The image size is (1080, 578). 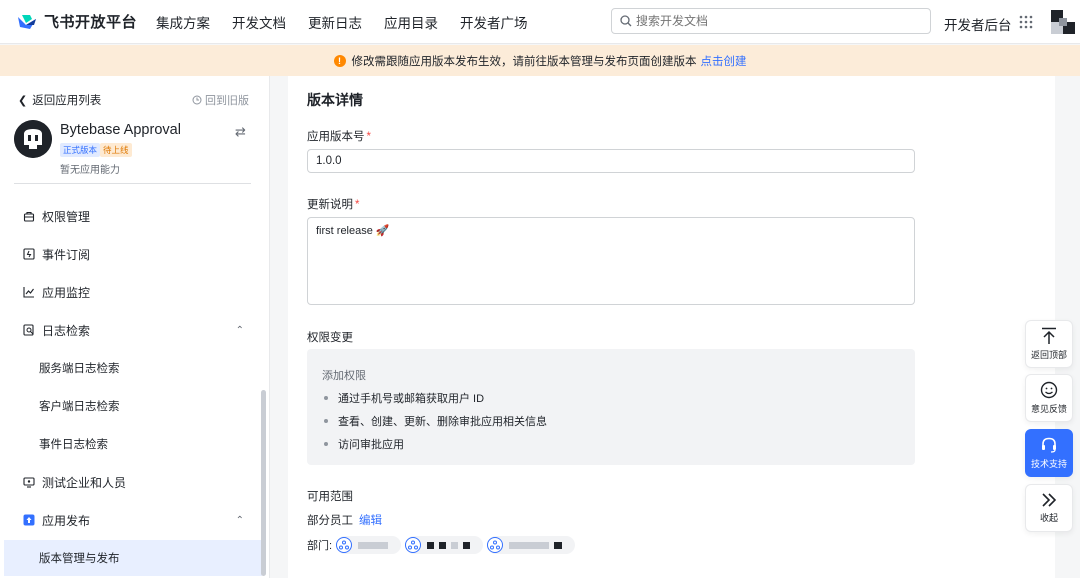 I want to click on app-ability-text: 暂无应用能力, so click(x=90, y=170).